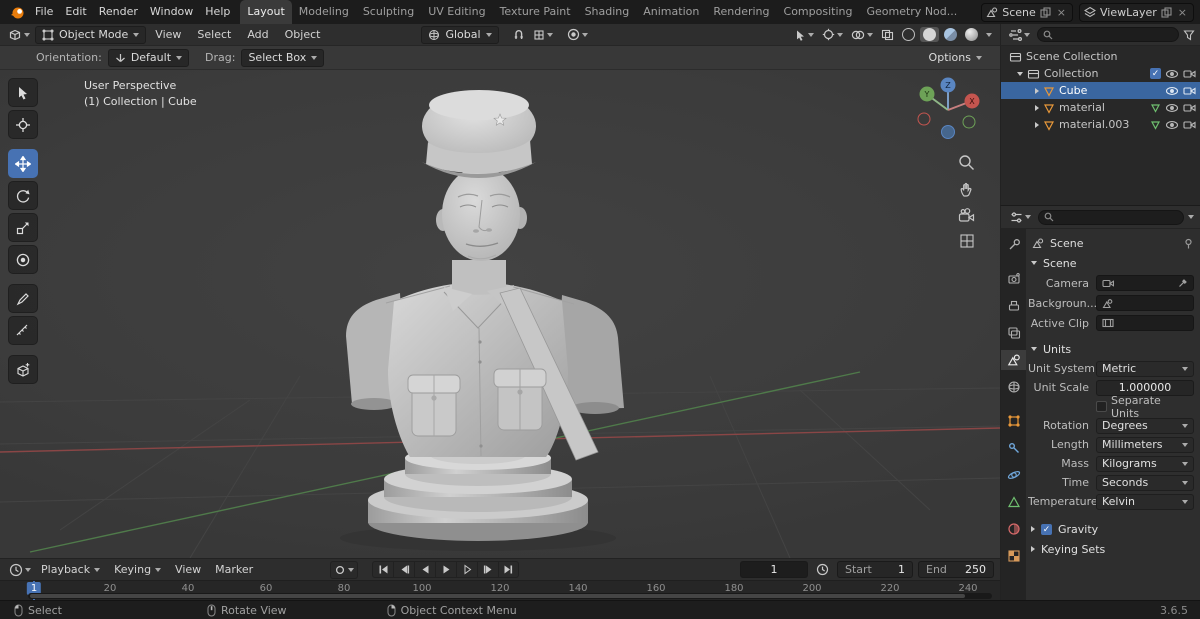 The image size is (1200, 619). What do you see at coordinates (1166, 12) in the screenshot?
I see `new-viewlayer-icon` at bounding box center [1166, 12].